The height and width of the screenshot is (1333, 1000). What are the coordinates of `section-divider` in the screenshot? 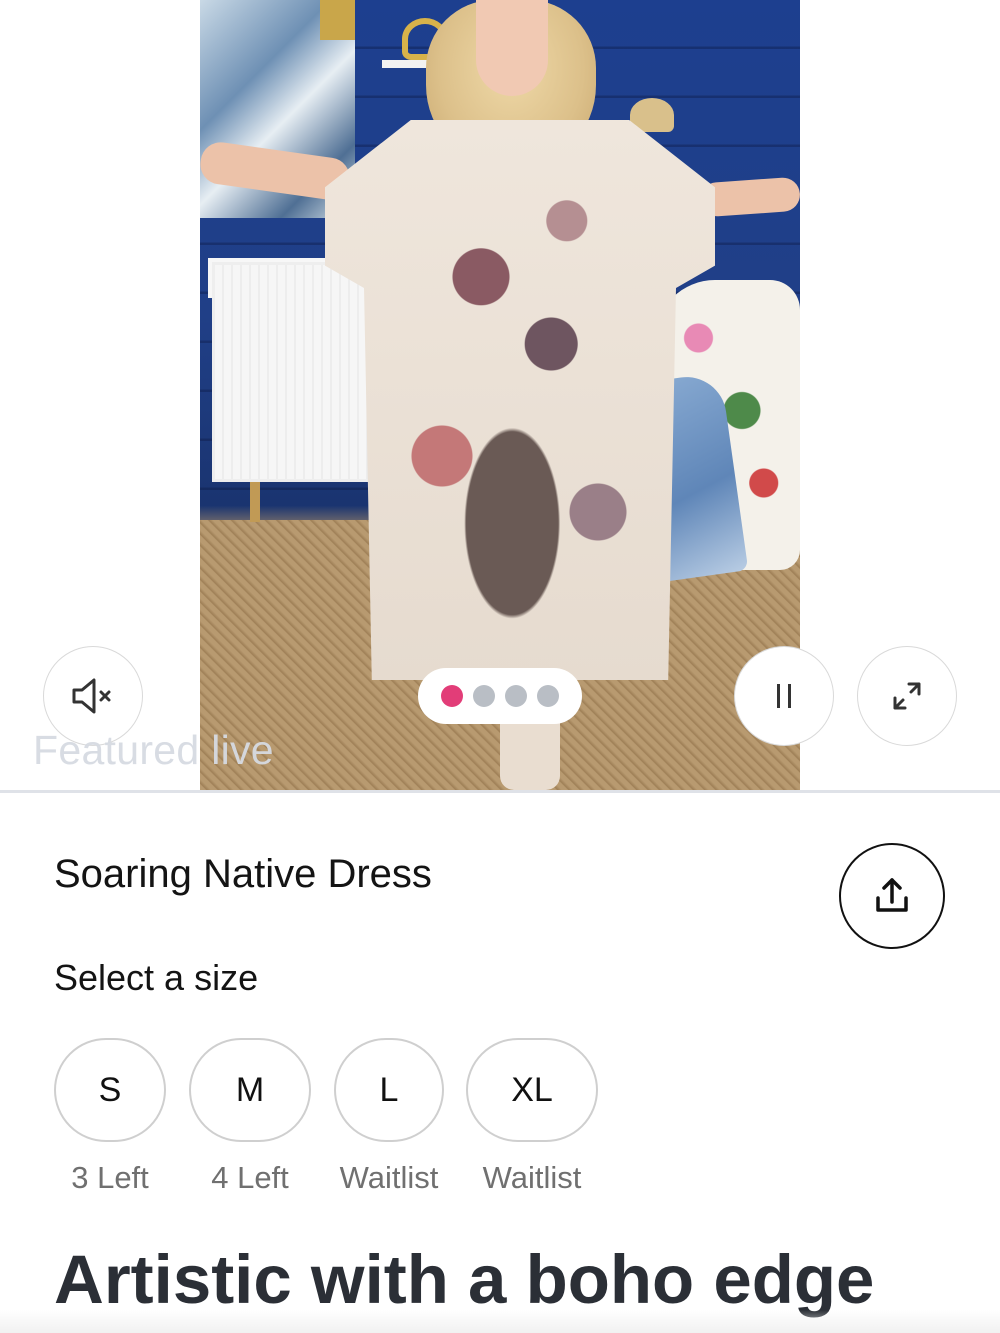 It's located at (500, 791).